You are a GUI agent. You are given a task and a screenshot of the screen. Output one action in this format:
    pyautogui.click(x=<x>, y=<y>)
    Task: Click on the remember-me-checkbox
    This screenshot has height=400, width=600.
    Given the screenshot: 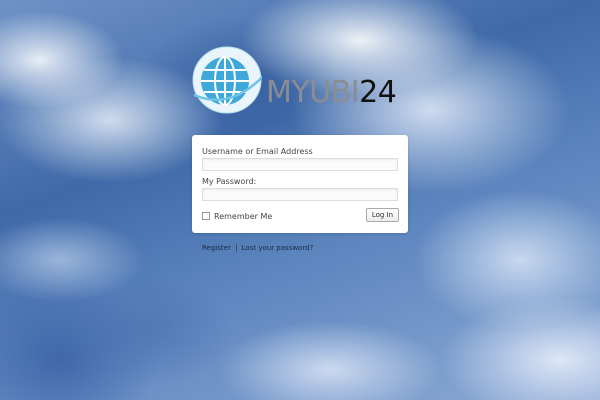 What is the action you would take?
    pyautogui.click(x=206, y=216)
    